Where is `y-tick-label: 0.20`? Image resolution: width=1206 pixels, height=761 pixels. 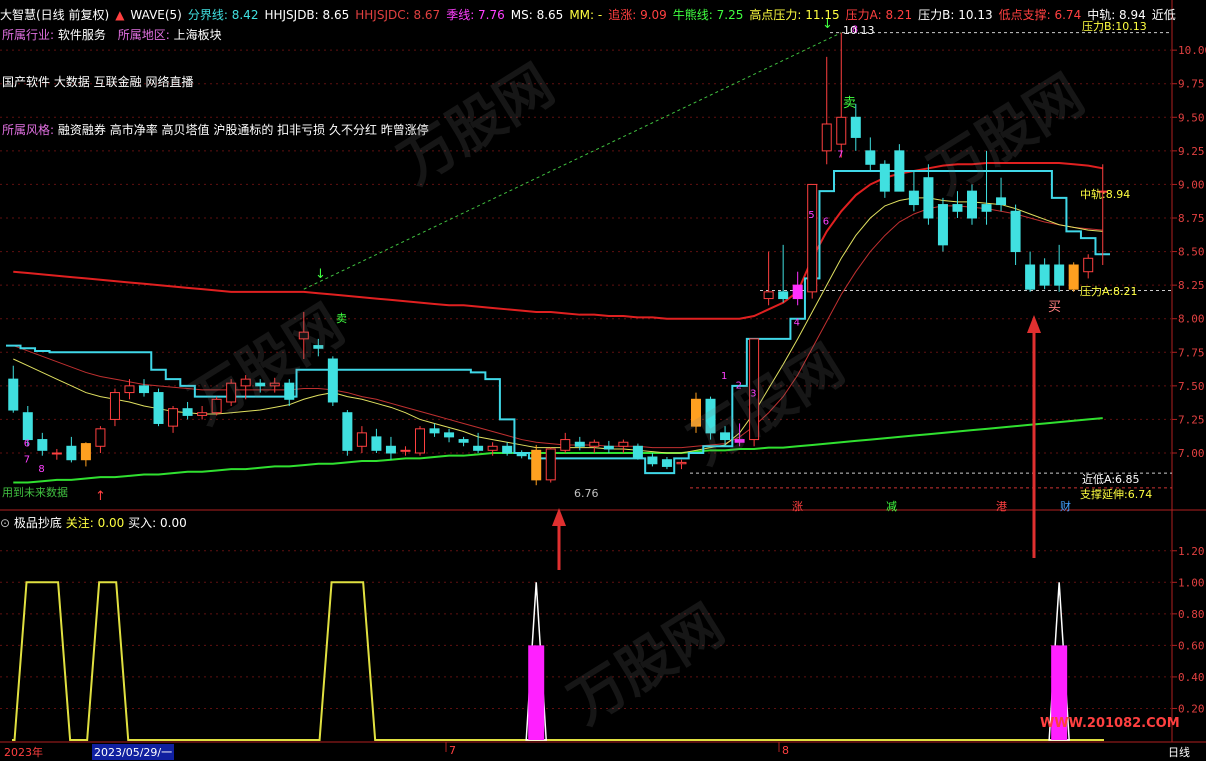 y-tick-label: 0.20 is located at coordinates (1191, 708).